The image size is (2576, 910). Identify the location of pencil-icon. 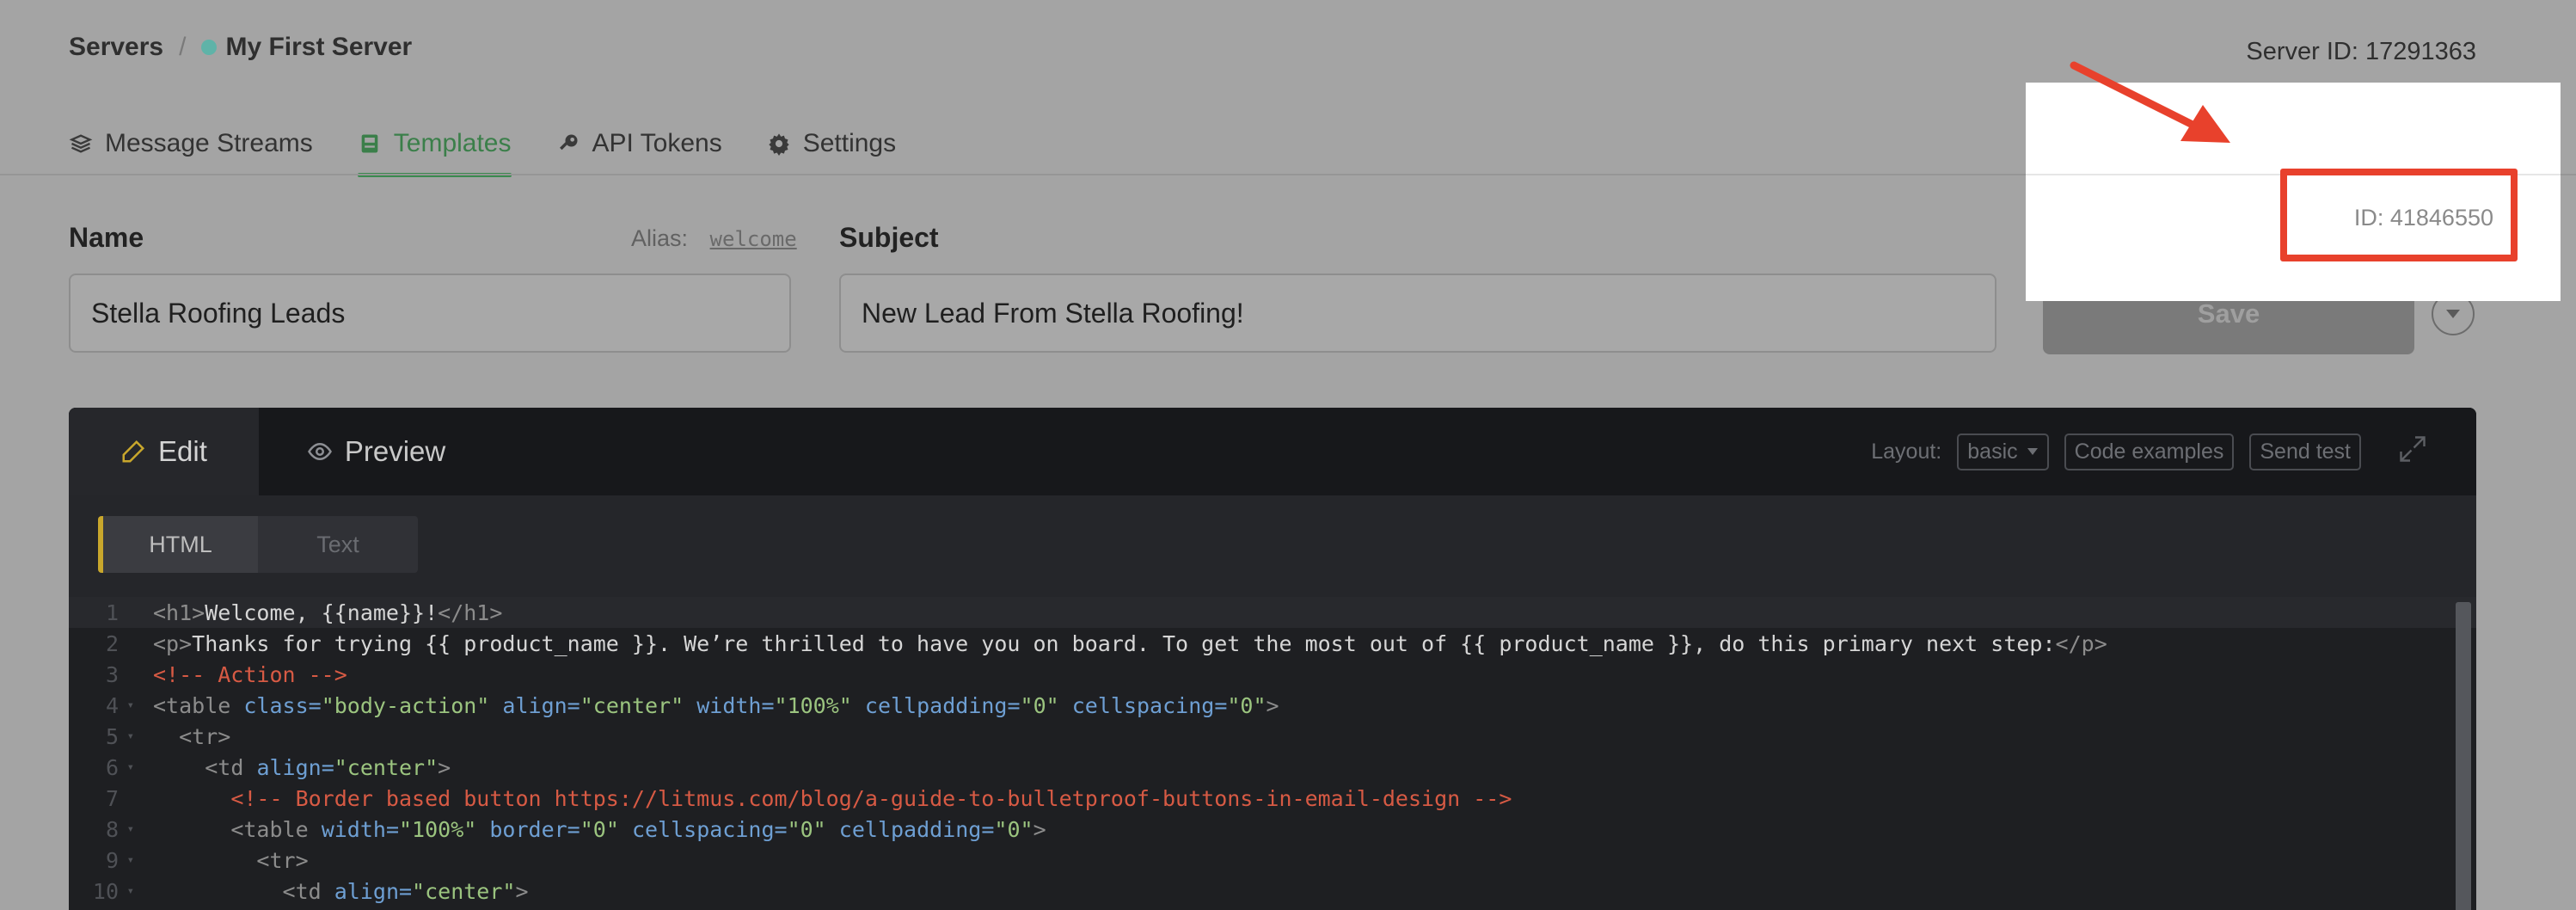
(133, 451).